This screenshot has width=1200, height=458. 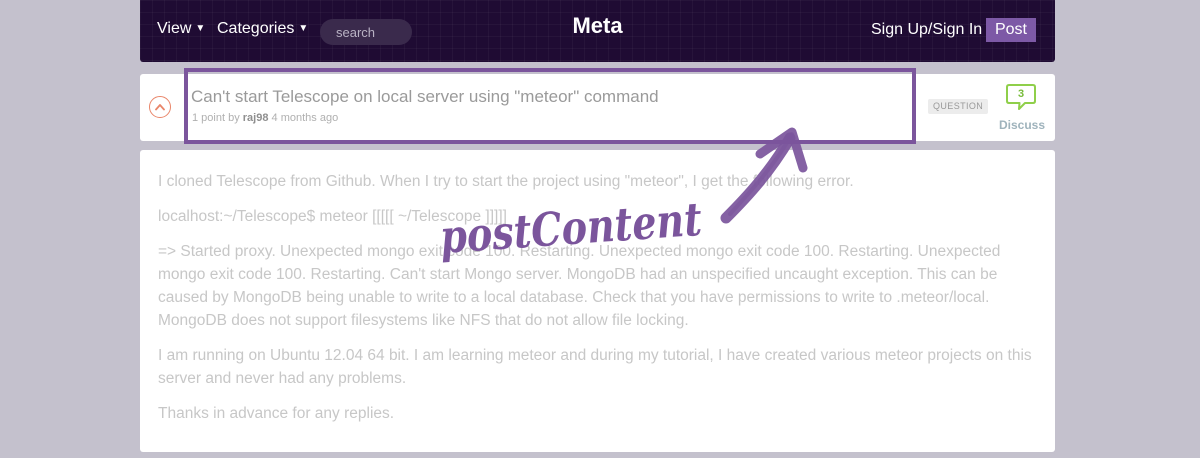 What do you see at coordinates (256, 118) in the screenshot?
I see `post-author: raj98` at bounding box center [256, 118].